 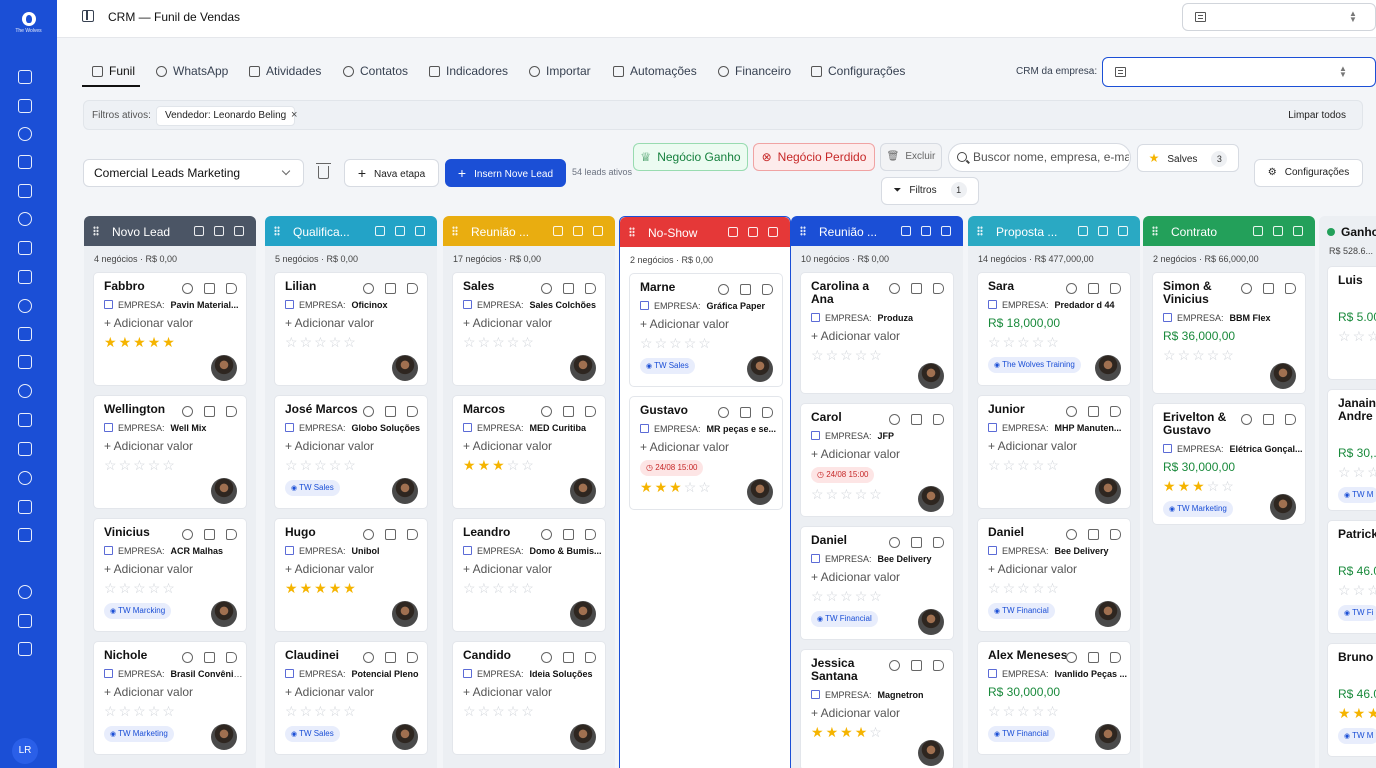 What do you see at coordinates (25, 106) in the screenshot?
I see `clipboard-icon` at bounding box center [25, 106].